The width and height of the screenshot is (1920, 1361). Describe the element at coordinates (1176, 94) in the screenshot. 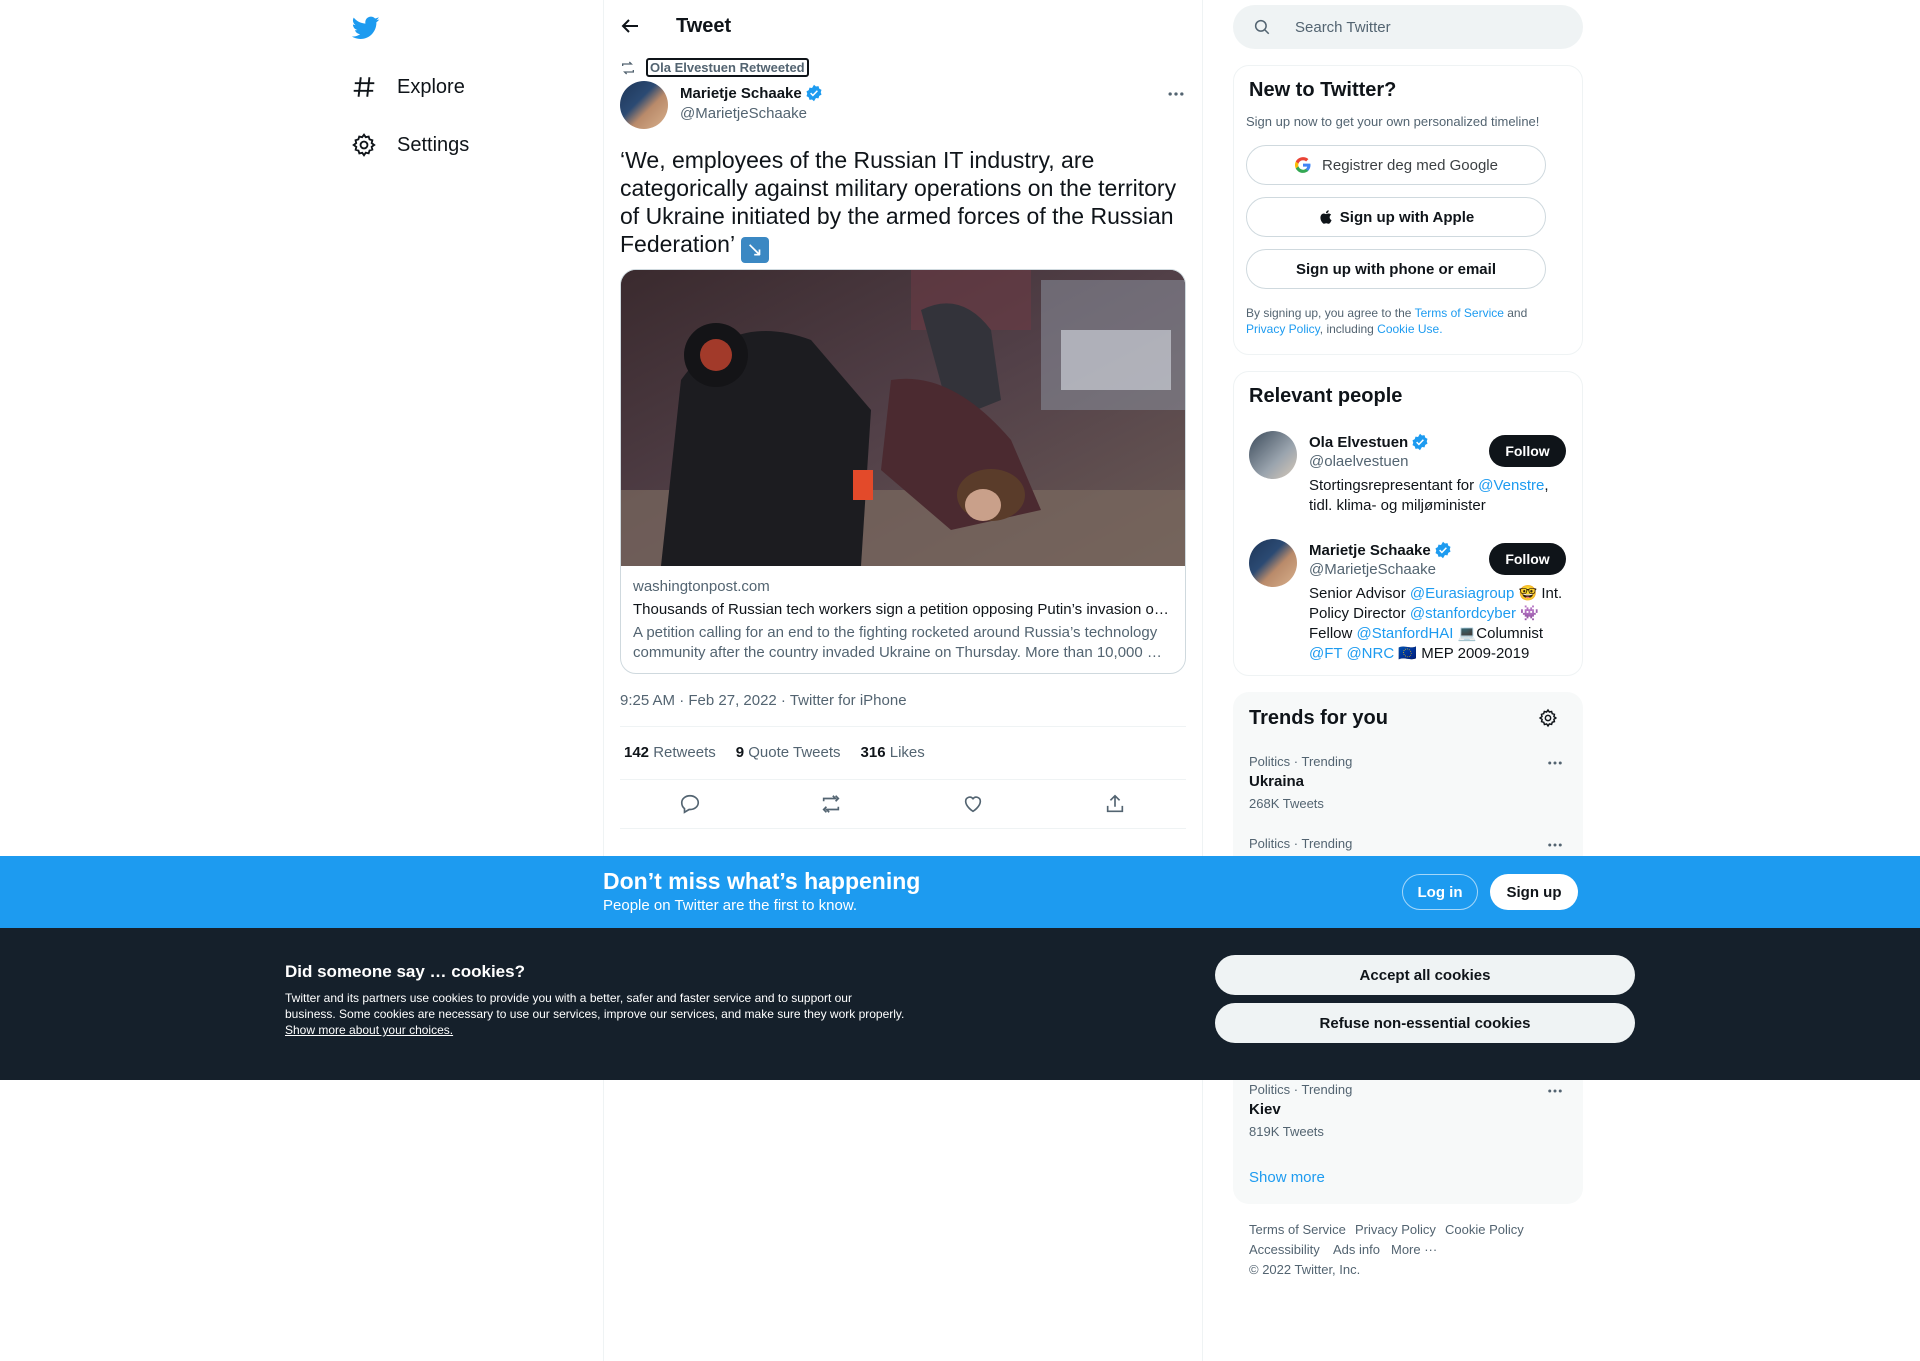

I see `more-options-icon` at that location.